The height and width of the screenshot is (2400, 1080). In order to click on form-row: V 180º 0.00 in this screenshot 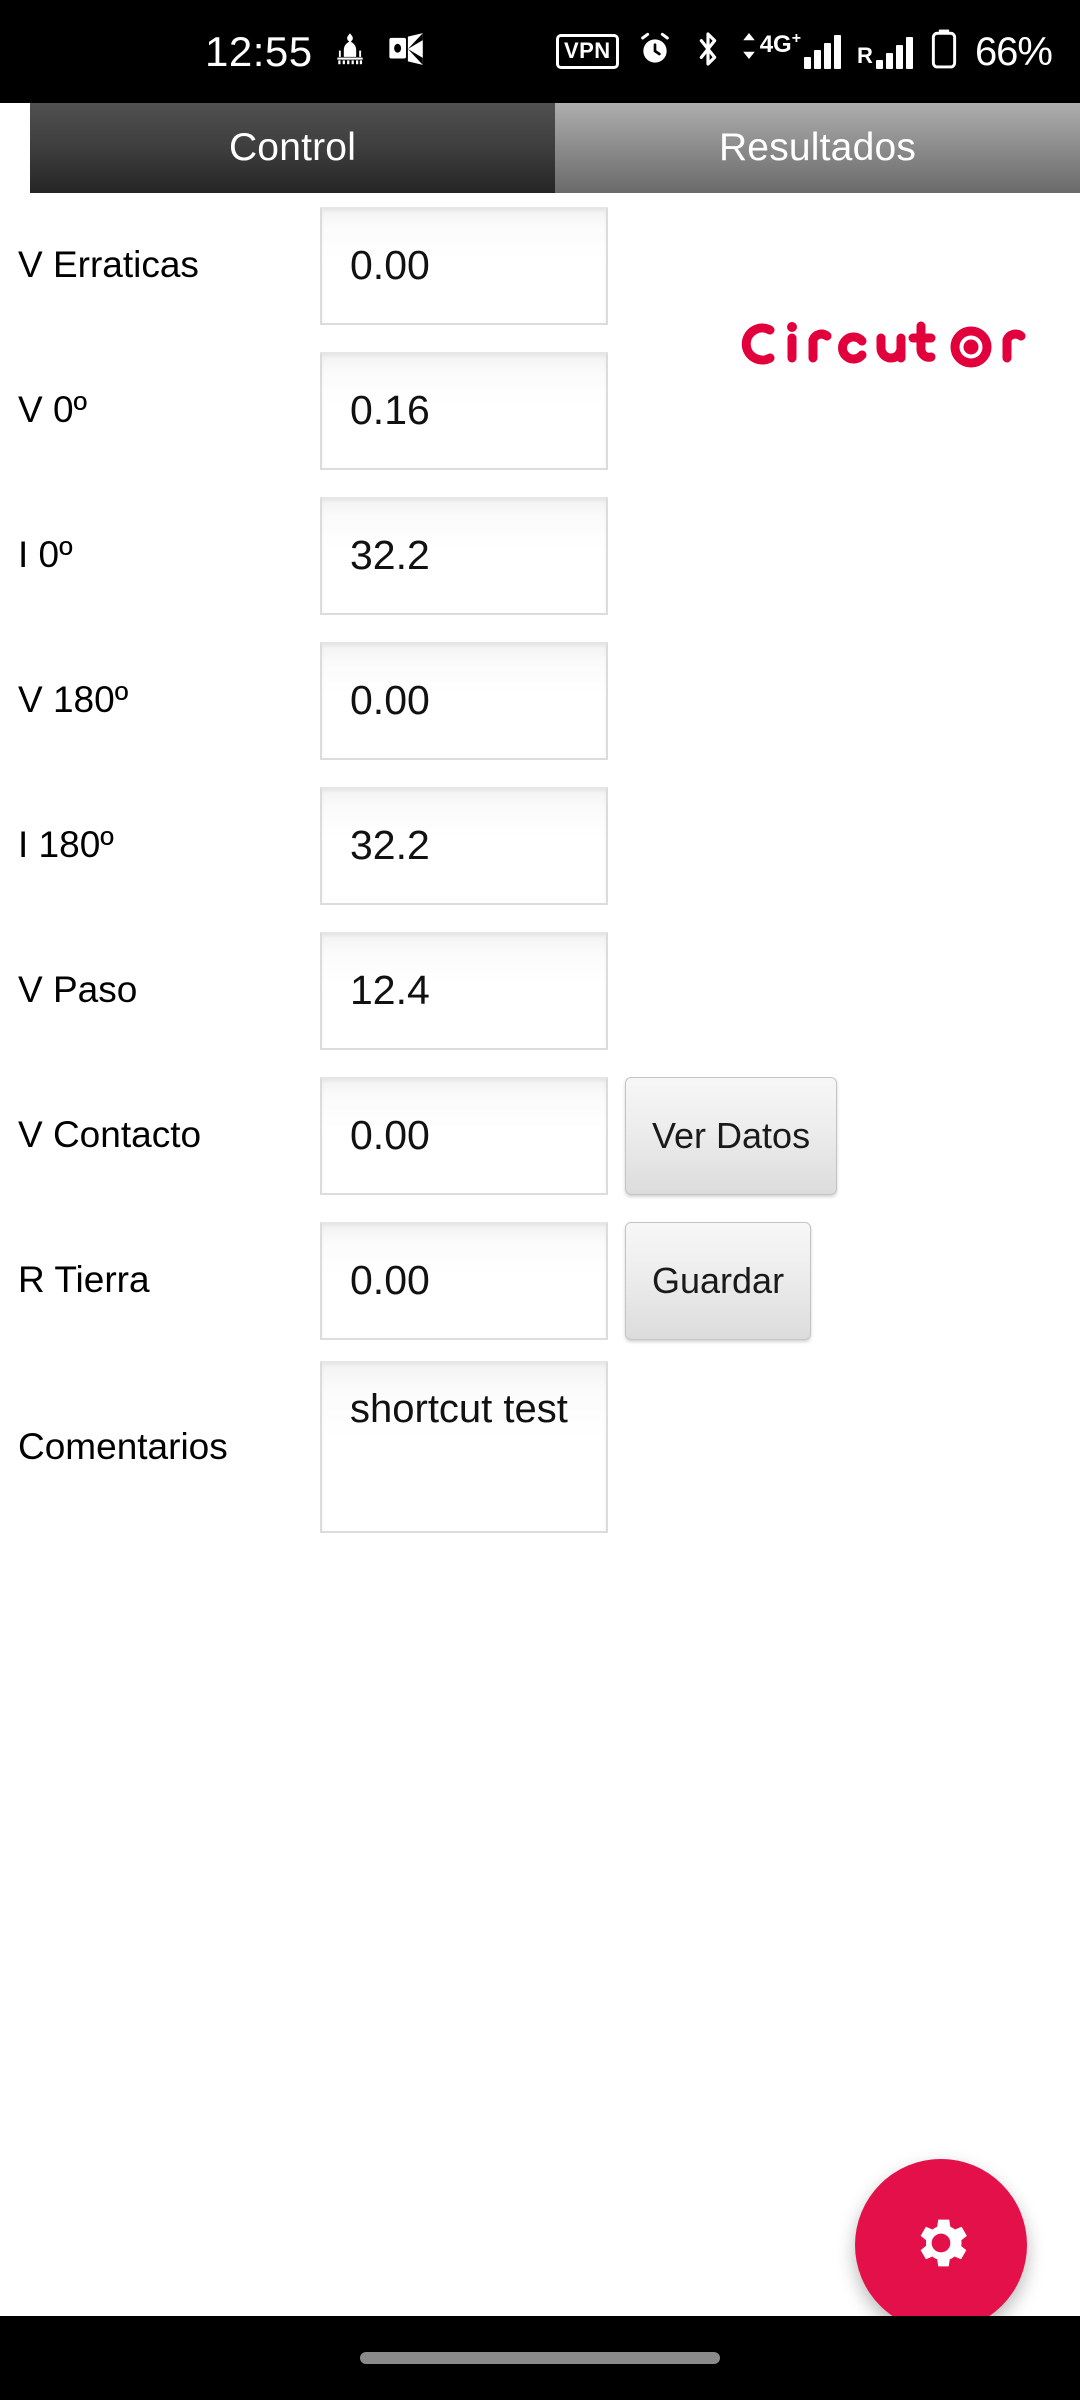, I will do `click(540, 700)`.